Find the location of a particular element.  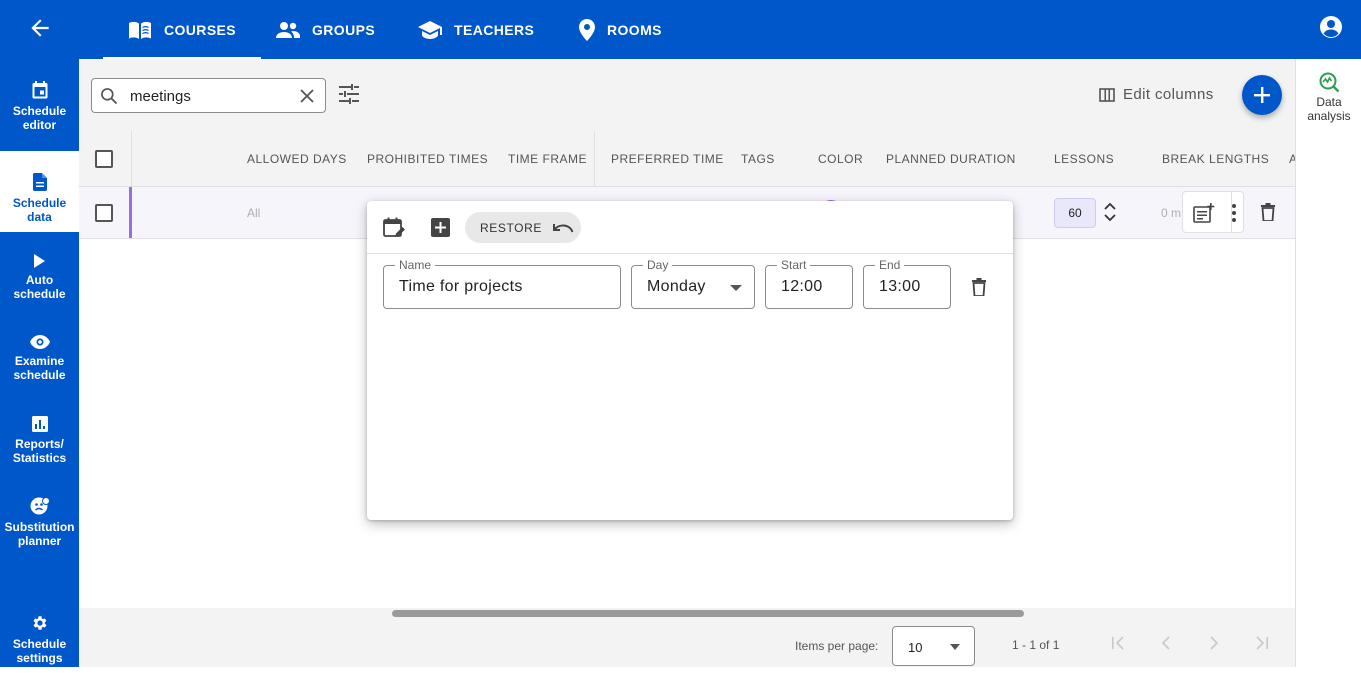

items-per-page-label: Items per page: is located at coordinates (837, 646).